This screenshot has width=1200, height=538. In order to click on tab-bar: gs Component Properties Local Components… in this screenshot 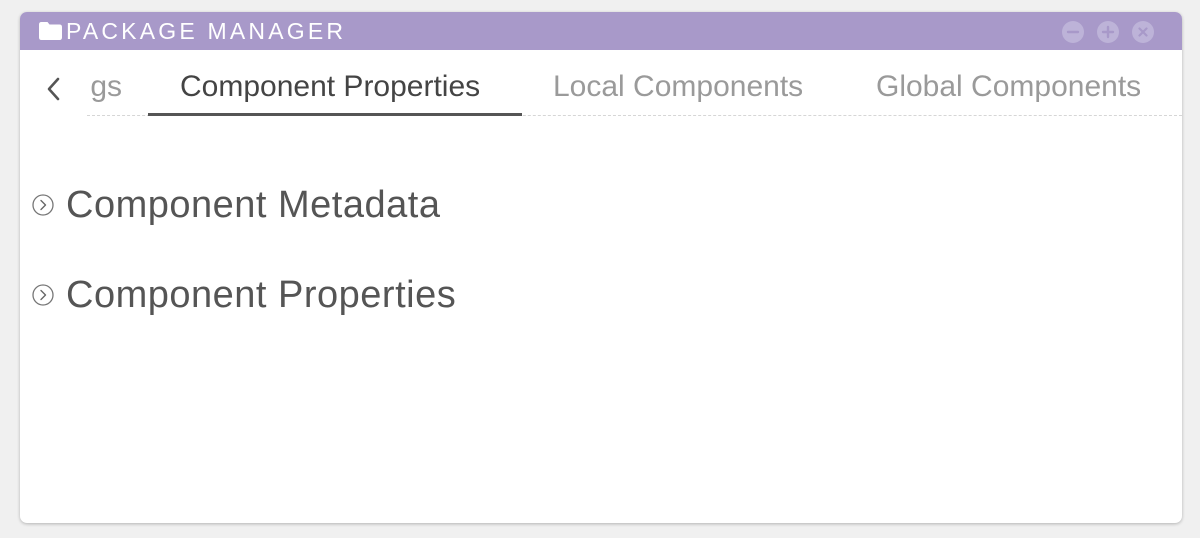, I will do `click(601, 83)`.